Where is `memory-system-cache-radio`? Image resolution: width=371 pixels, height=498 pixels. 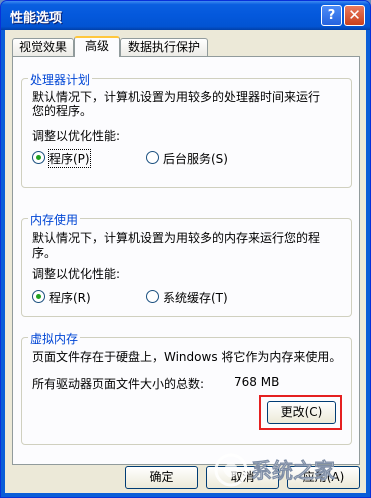 memory-system-cache-radio is located at coordinates (152, 296).